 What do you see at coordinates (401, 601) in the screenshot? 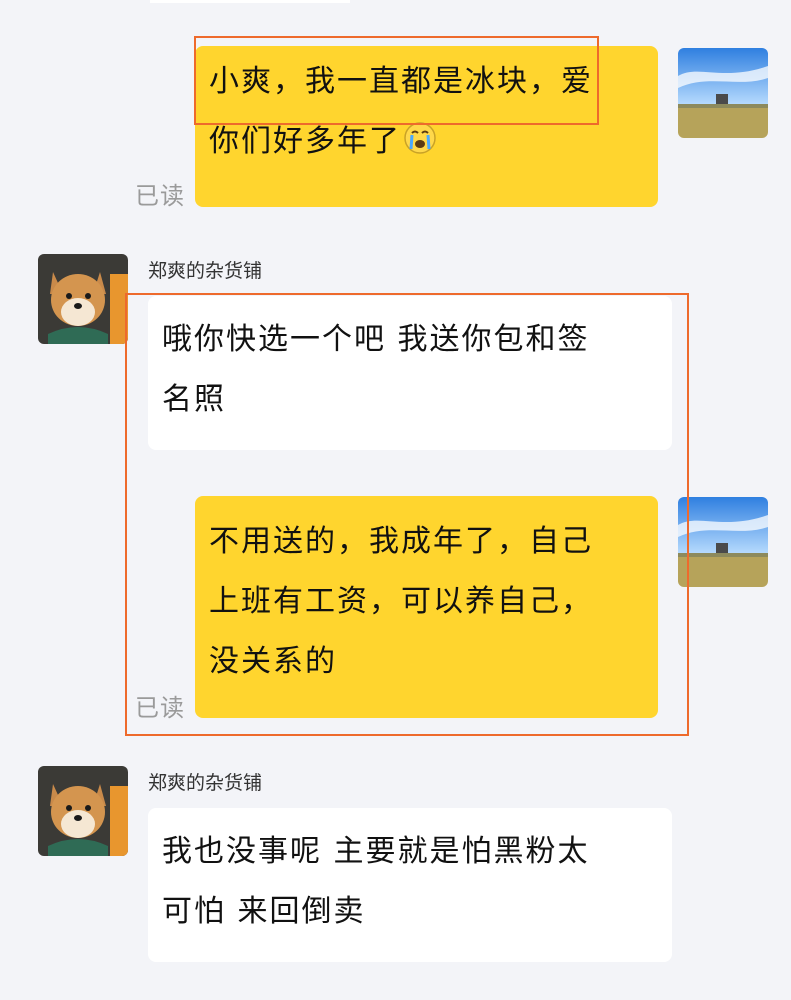
I see `message-line: 上班有工资，可以养自己，` at bounding box center [401, 601].